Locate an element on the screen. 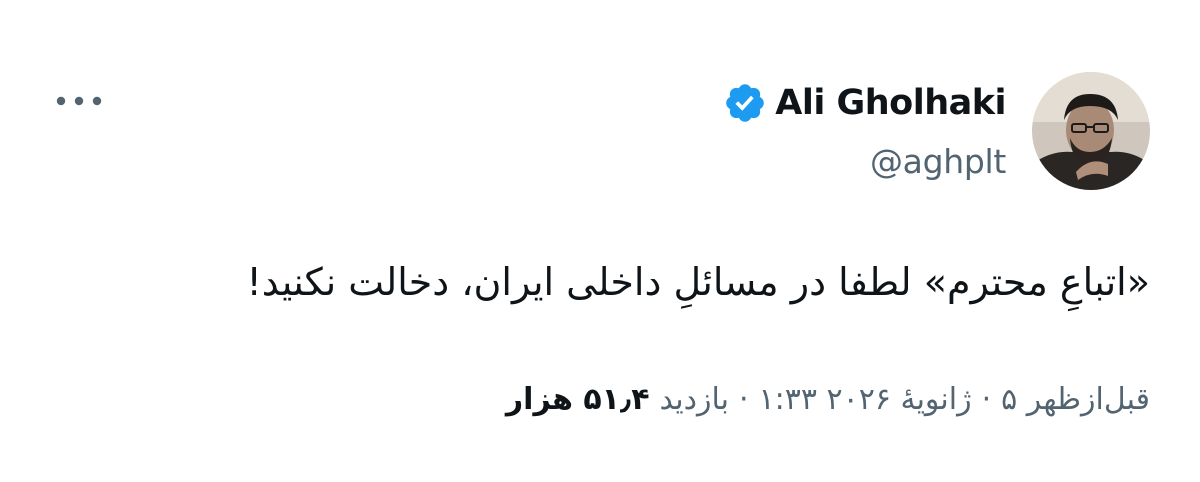  verified-badge-icon is located at coordinates (745, 103).